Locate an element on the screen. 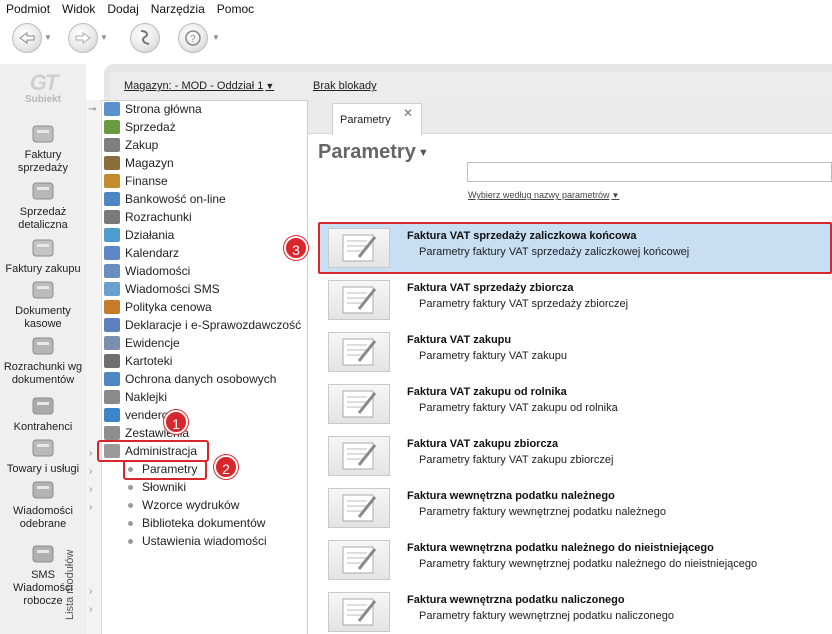 The height and width of the screenshot is (634, 832). module-item-8: Kalendarz is located at coordinates (141, 253).